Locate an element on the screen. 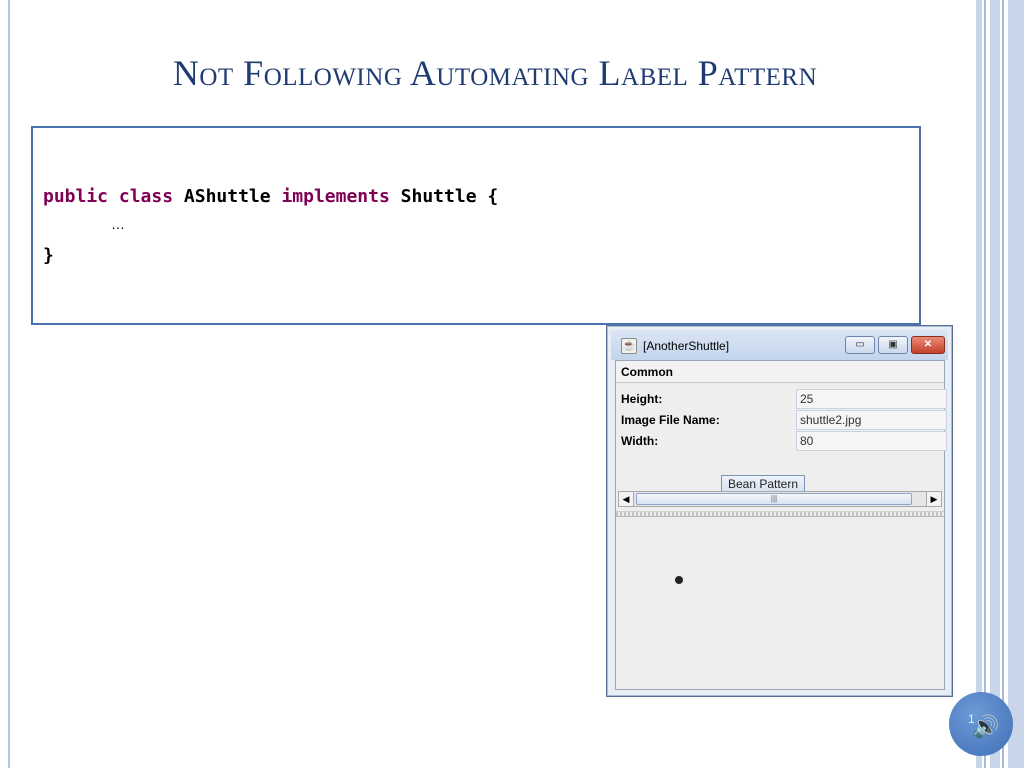 This screenshot has width=1024, height=768. property-label: Width: is located at coordinates (640, 441).